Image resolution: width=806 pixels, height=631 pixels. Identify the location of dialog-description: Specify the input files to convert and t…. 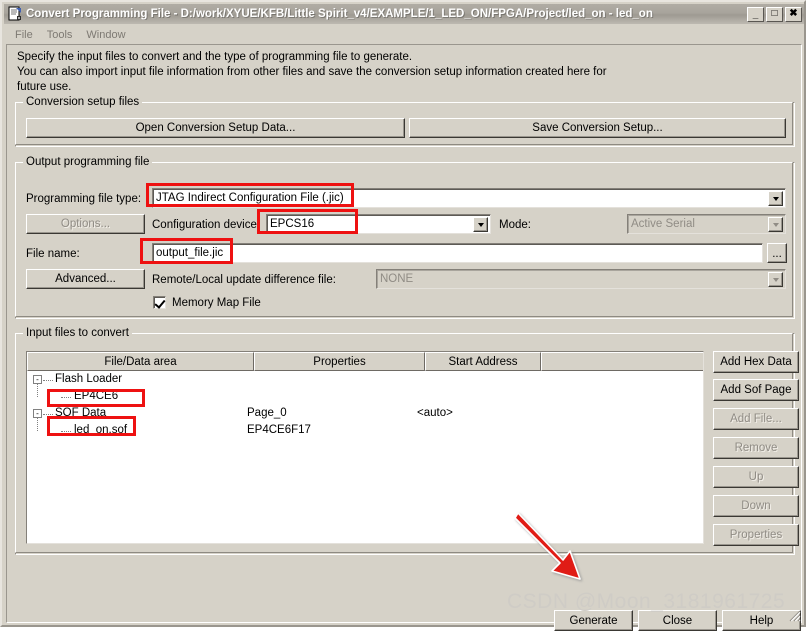
(377, 72).